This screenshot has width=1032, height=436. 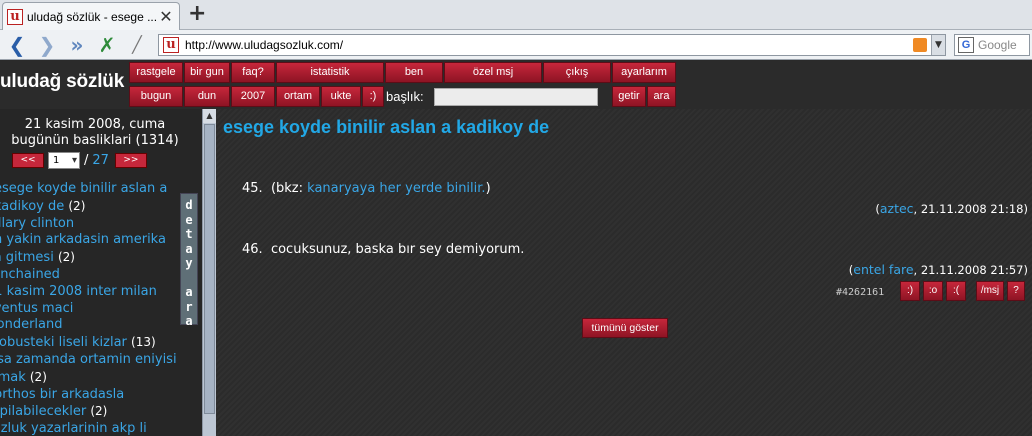 What do you see at coordinates (89, 378) in the screenshot?
I see `topic-item: olmak (2)` at bounding box center [89, 378].